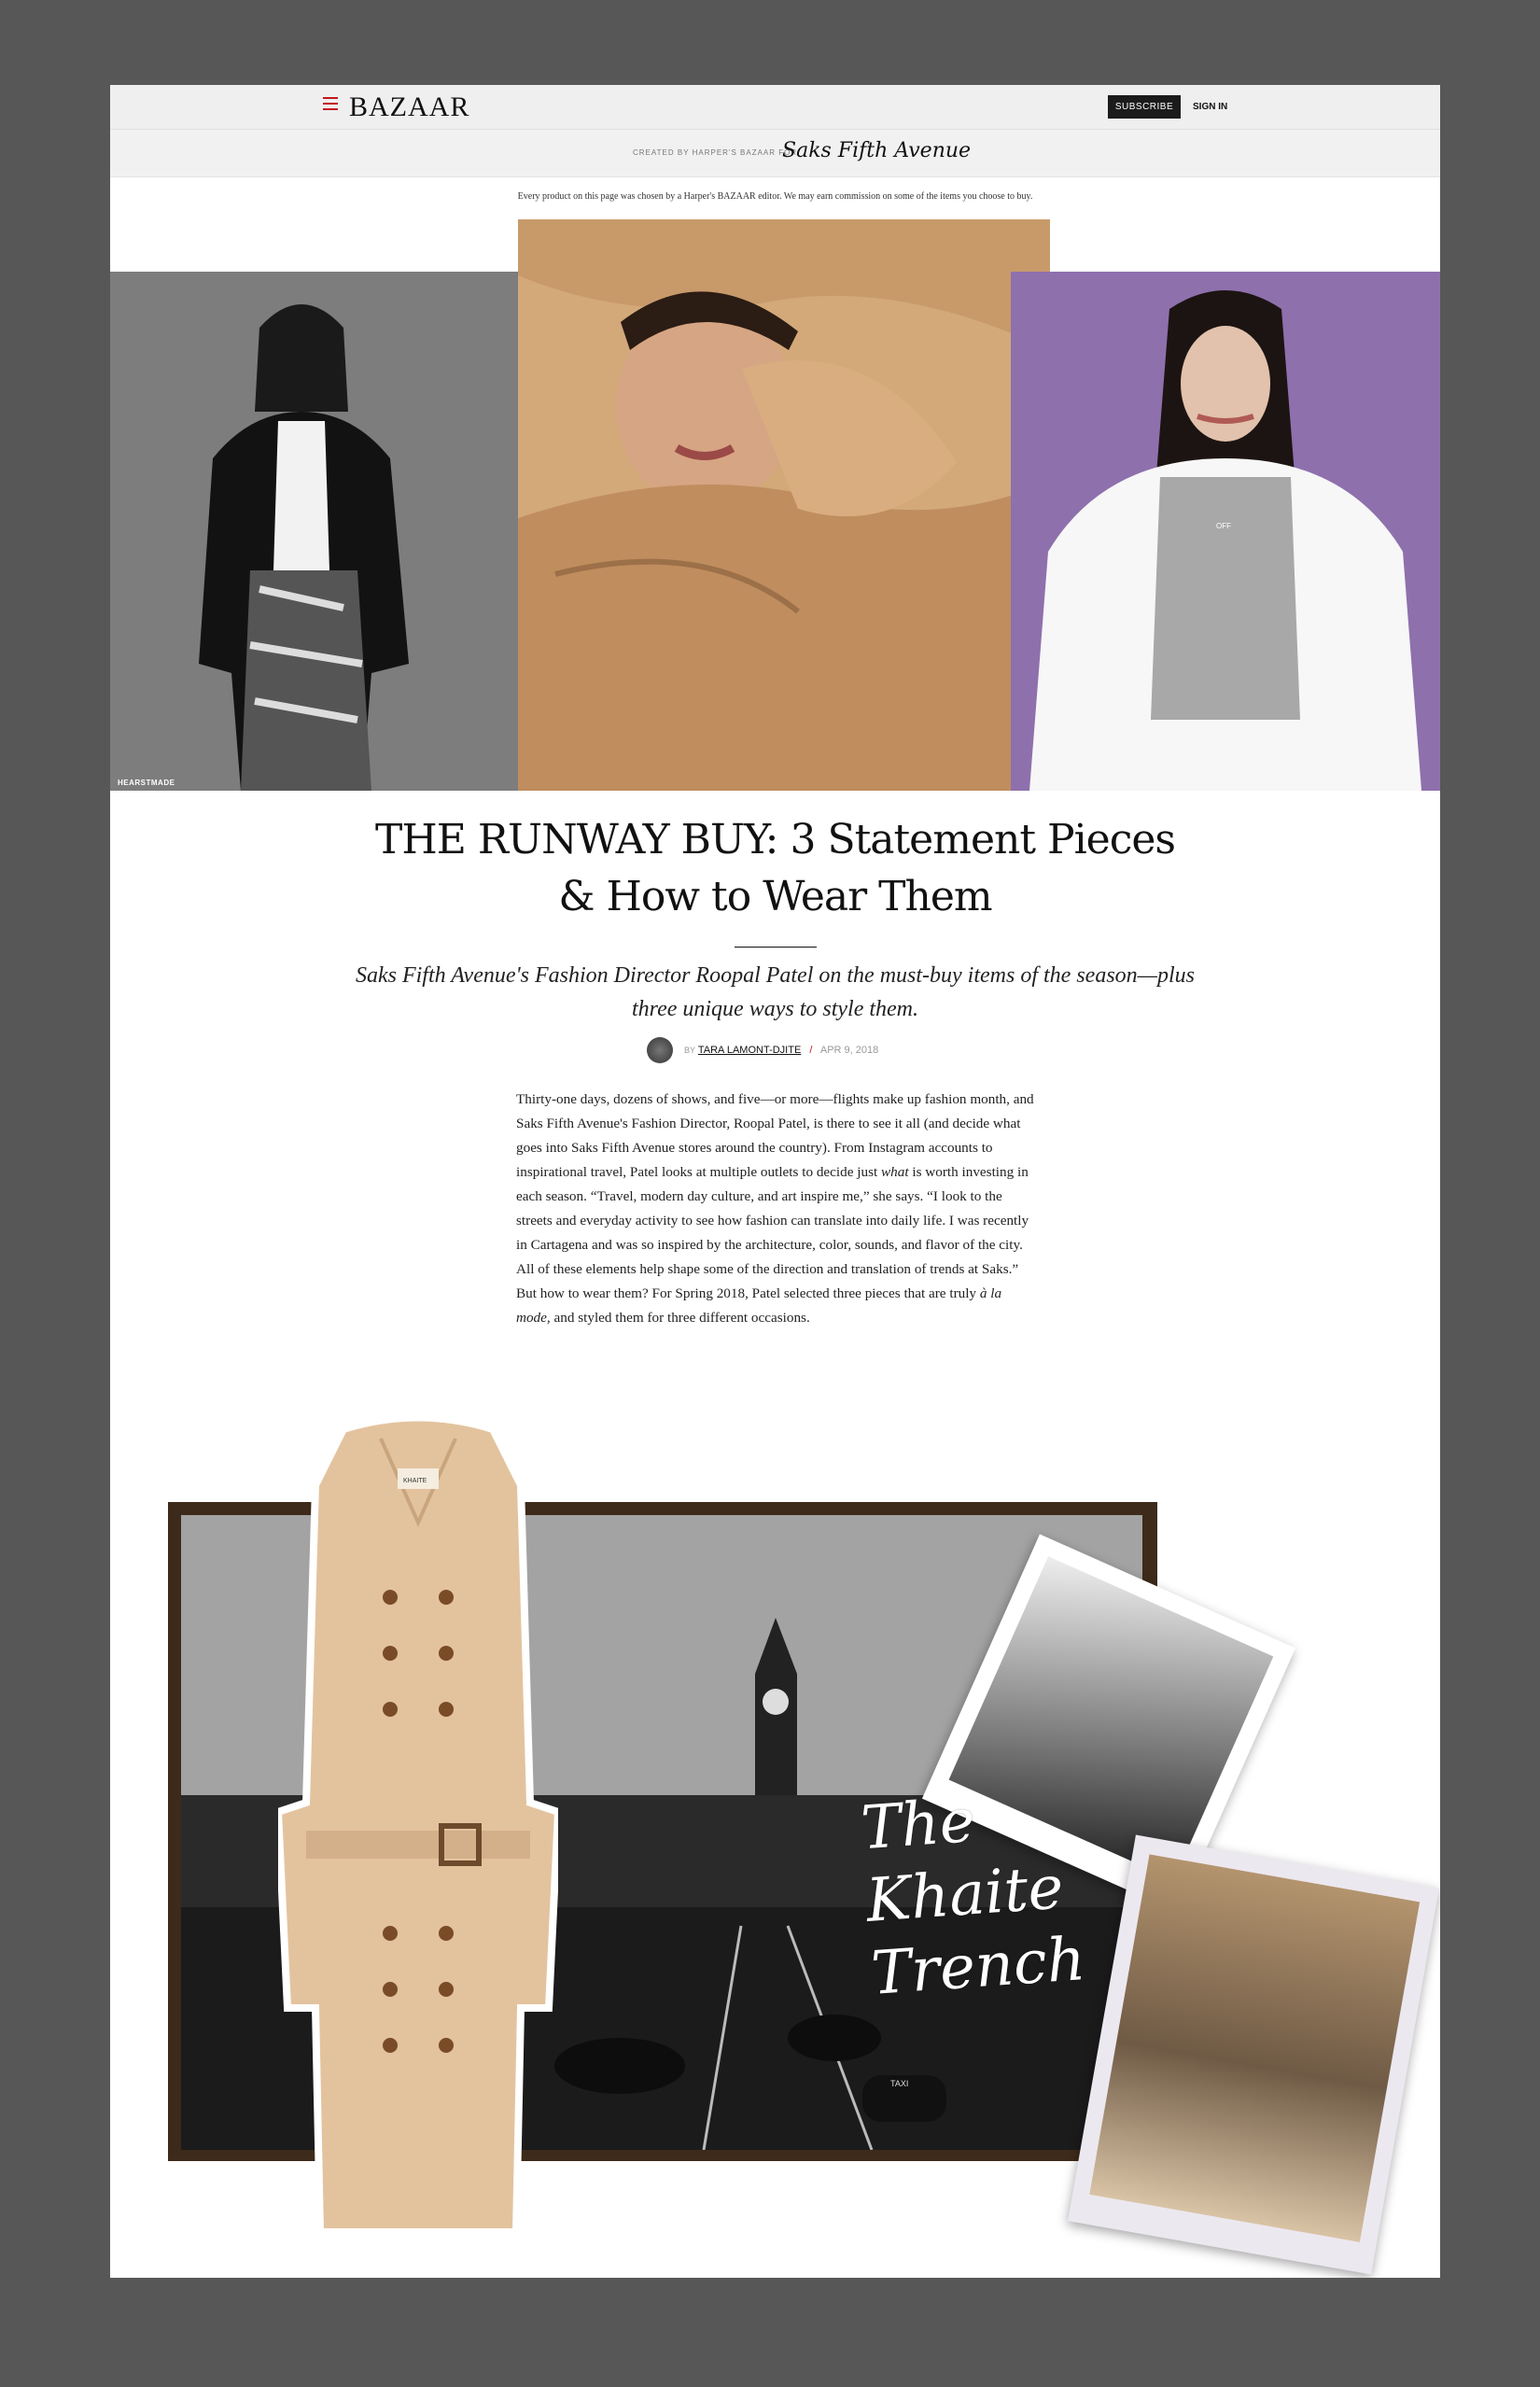  I want to click on author-avatar, so click(660, 1050).